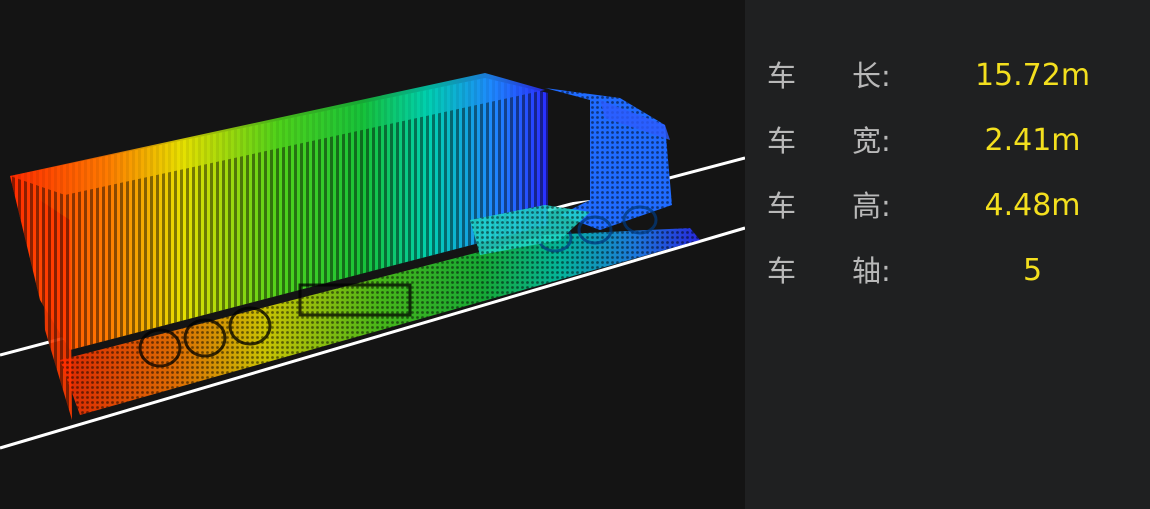  Describe the element at coordinates (782, 141) in the screenshot. I see `width-label-char: 车` at that location.